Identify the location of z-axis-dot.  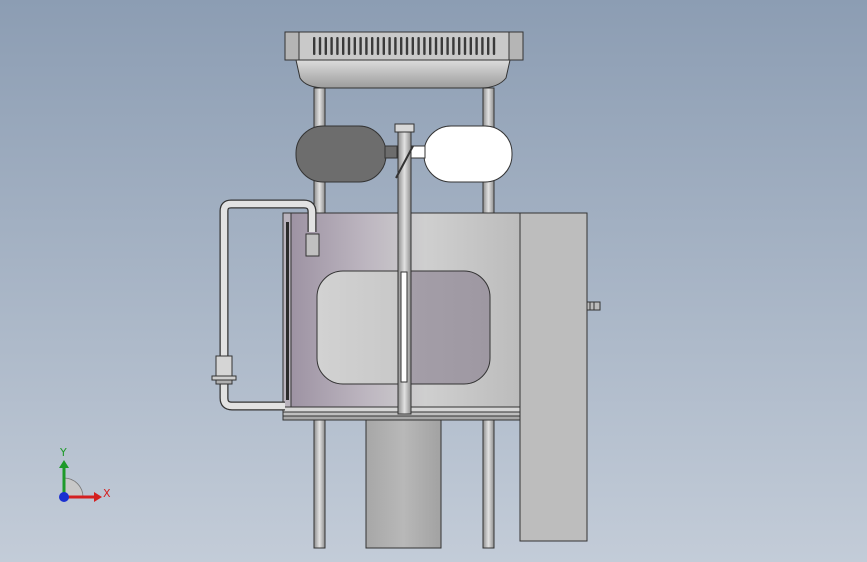
(64, 497).